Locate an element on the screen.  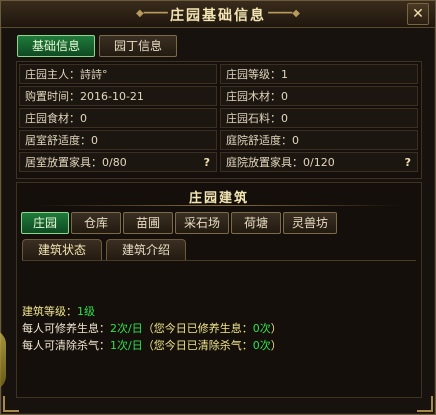
section-divider is located at coordinates (219, 205).